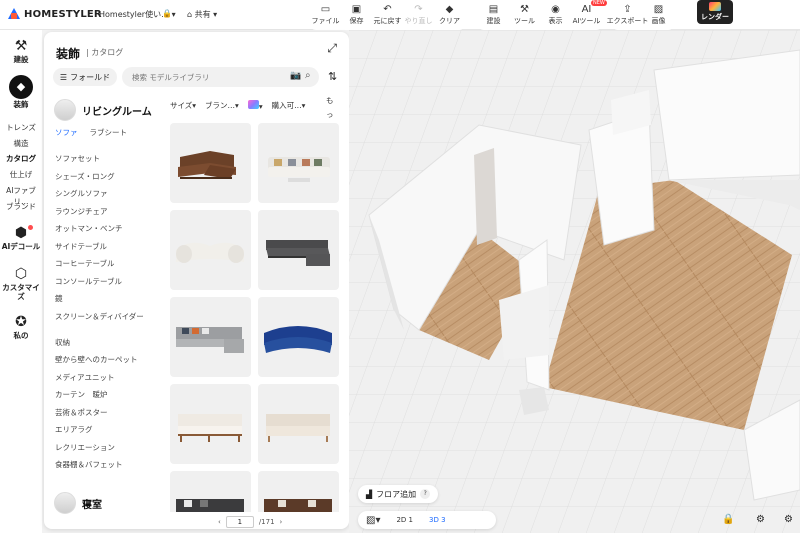 This screenshot has height=533, width=800. I want to click on subcategory-sofa: ソファ, so click(66, 141).